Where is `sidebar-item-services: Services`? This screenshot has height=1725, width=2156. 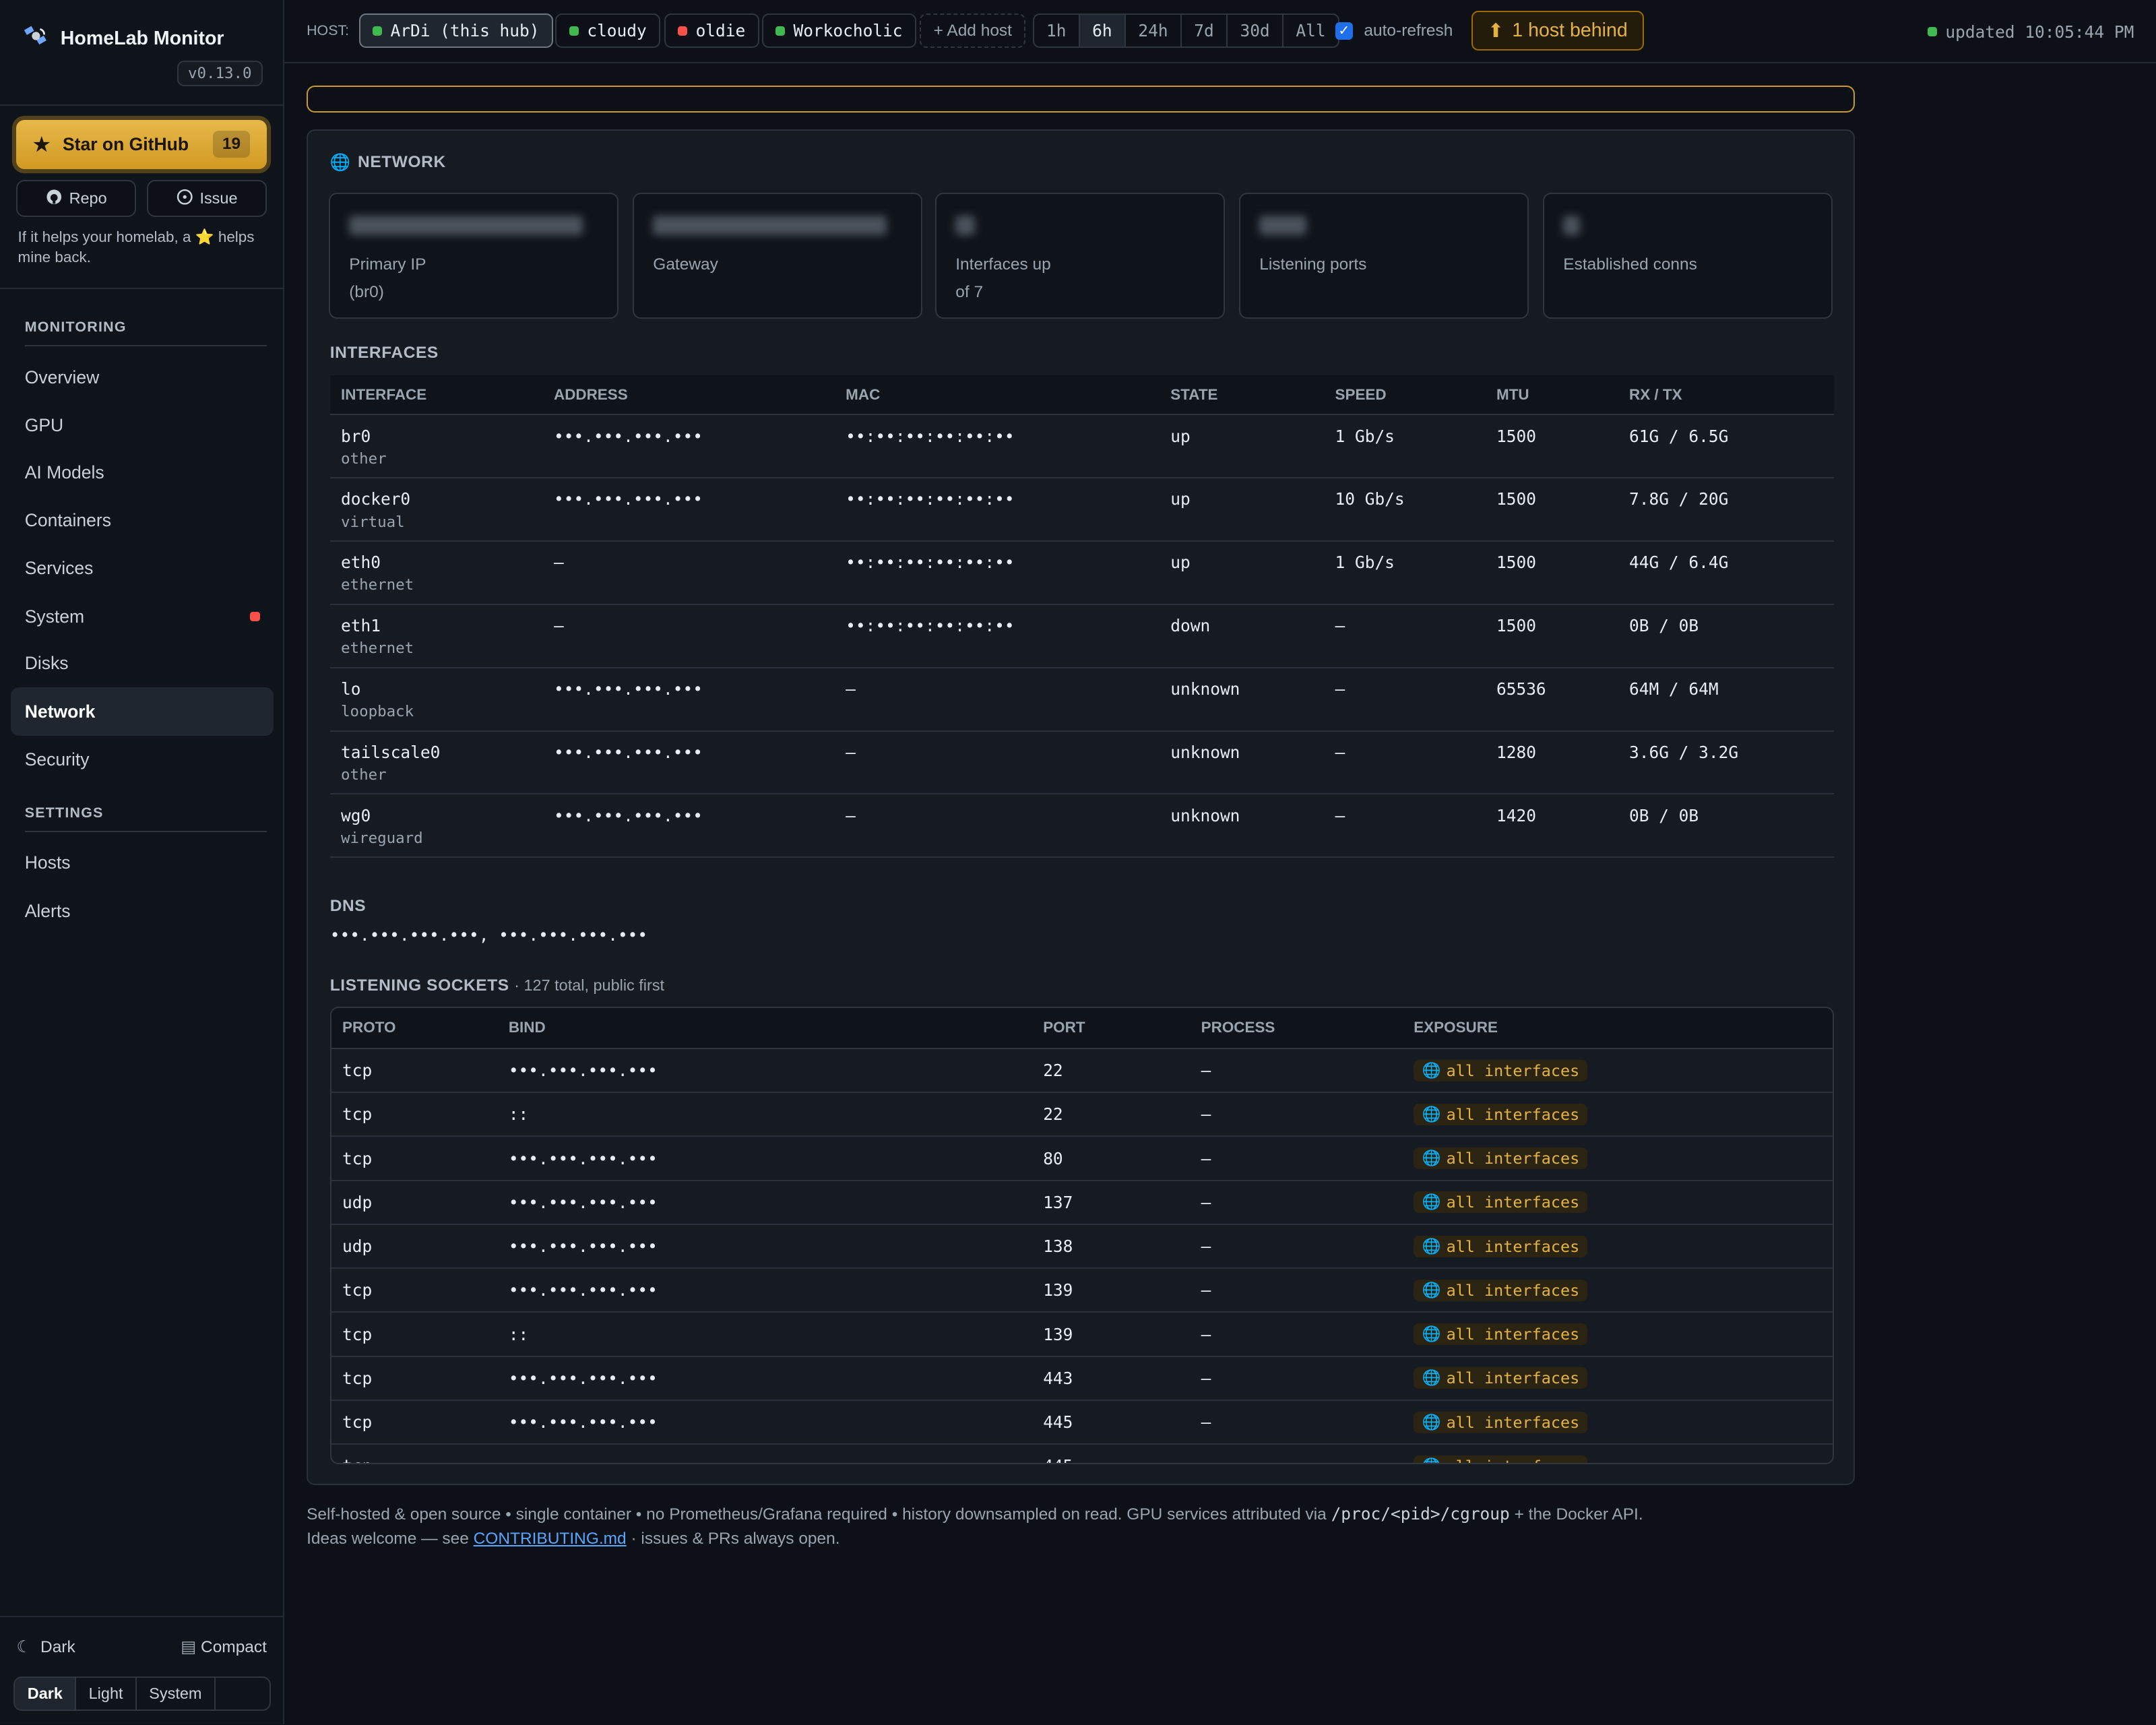
sidebar-item-services: Services is located at coordinates (142, 568).